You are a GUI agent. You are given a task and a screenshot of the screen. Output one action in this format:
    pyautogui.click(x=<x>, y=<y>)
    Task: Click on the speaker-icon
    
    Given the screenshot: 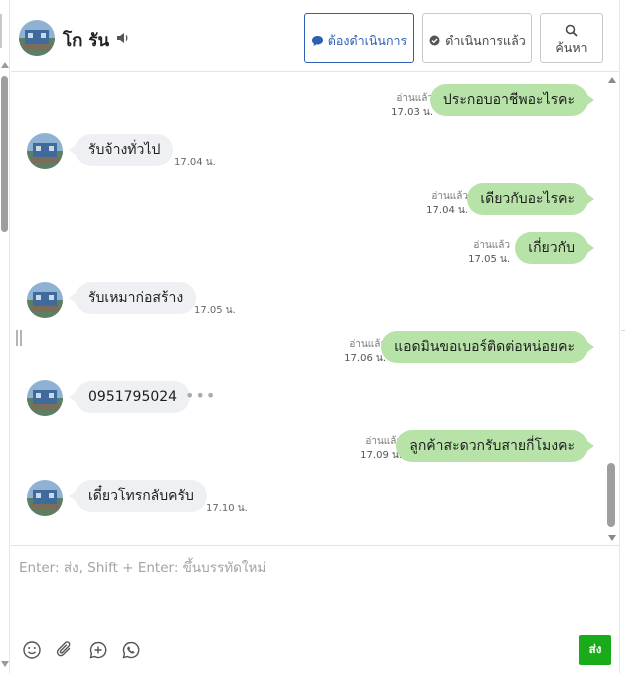 What is the action you would take?
    pyautogui.click(x=123, y=38)
    